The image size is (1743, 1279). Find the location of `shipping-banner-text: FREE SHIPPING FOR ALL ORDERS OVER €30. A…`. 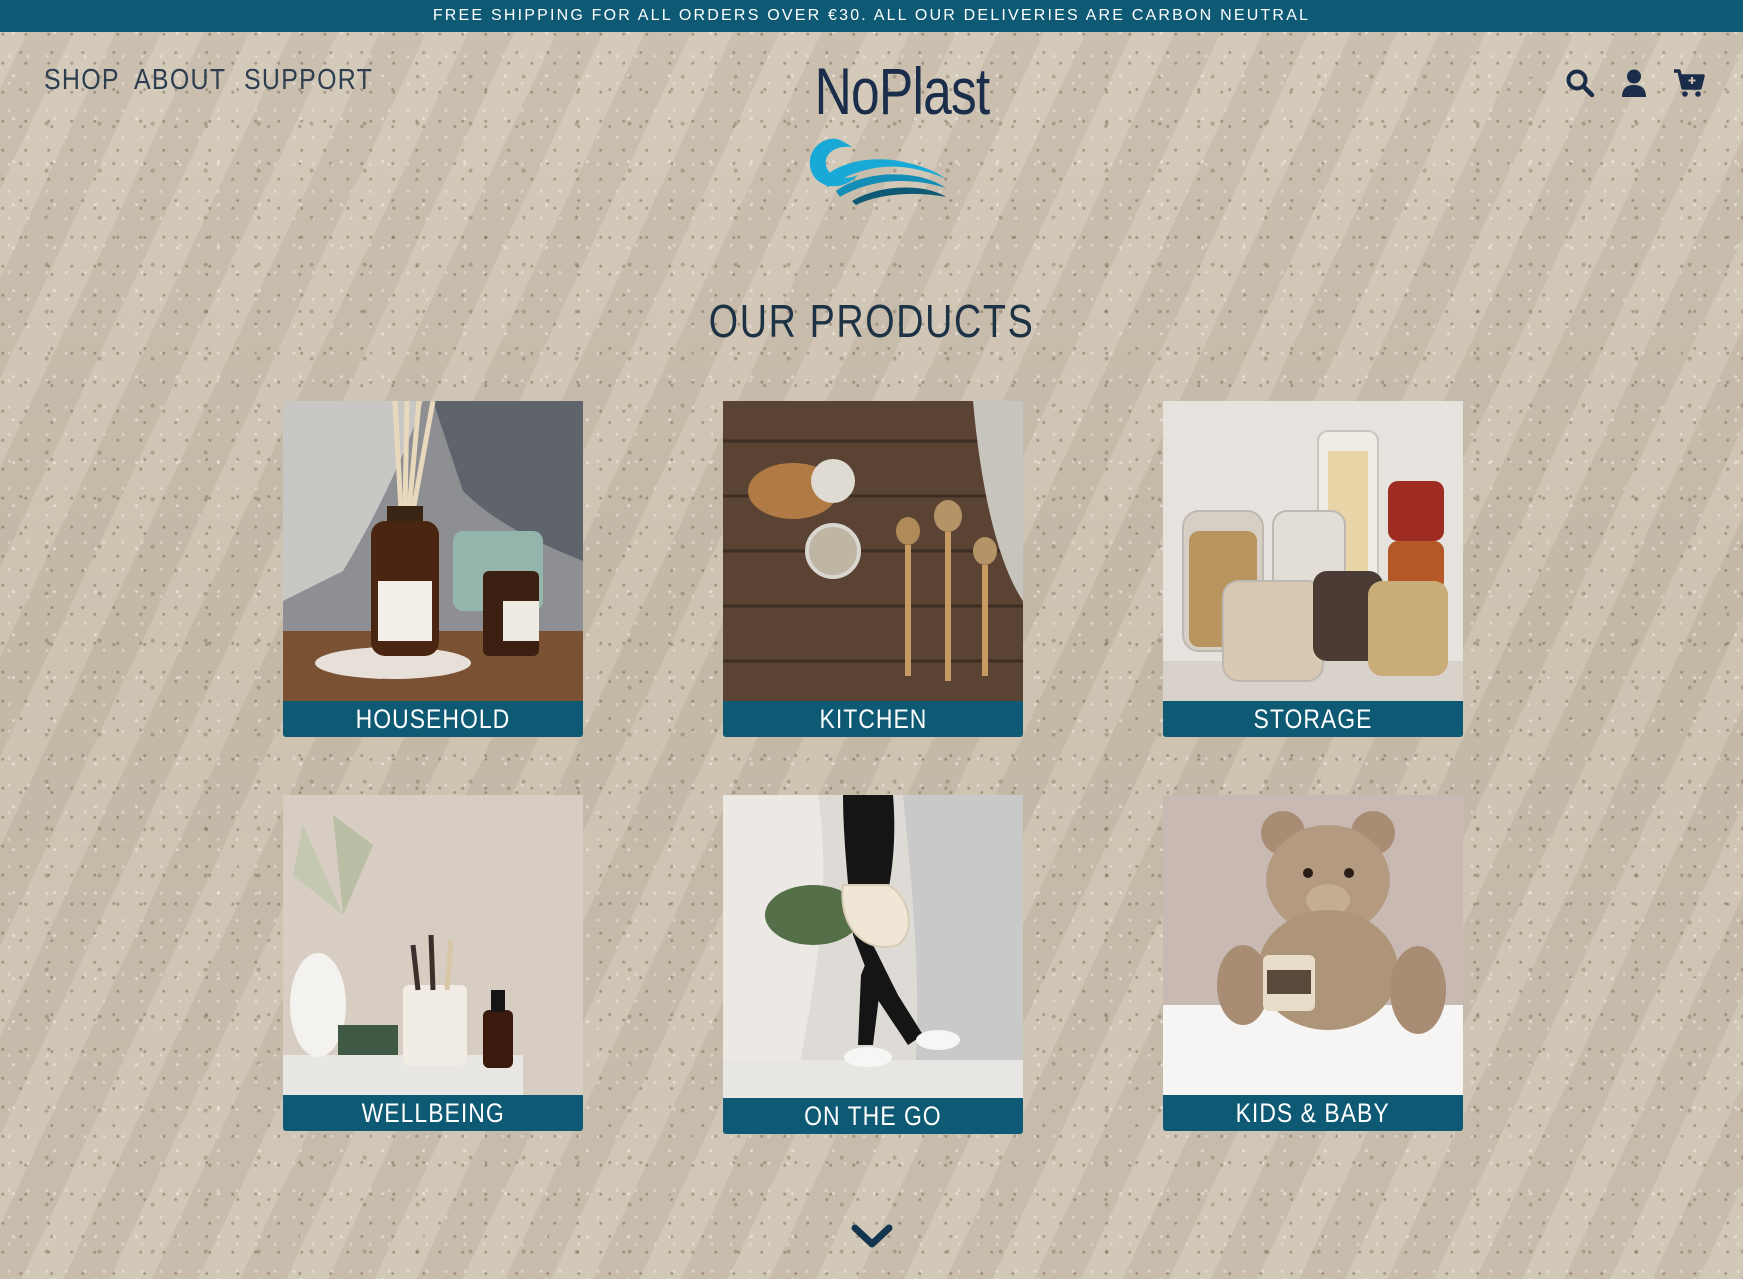

shipping-banner-text: FREE SHIPPING FOR ALL ORDERS OVER €30. A… is located at coordinates (871, 15).